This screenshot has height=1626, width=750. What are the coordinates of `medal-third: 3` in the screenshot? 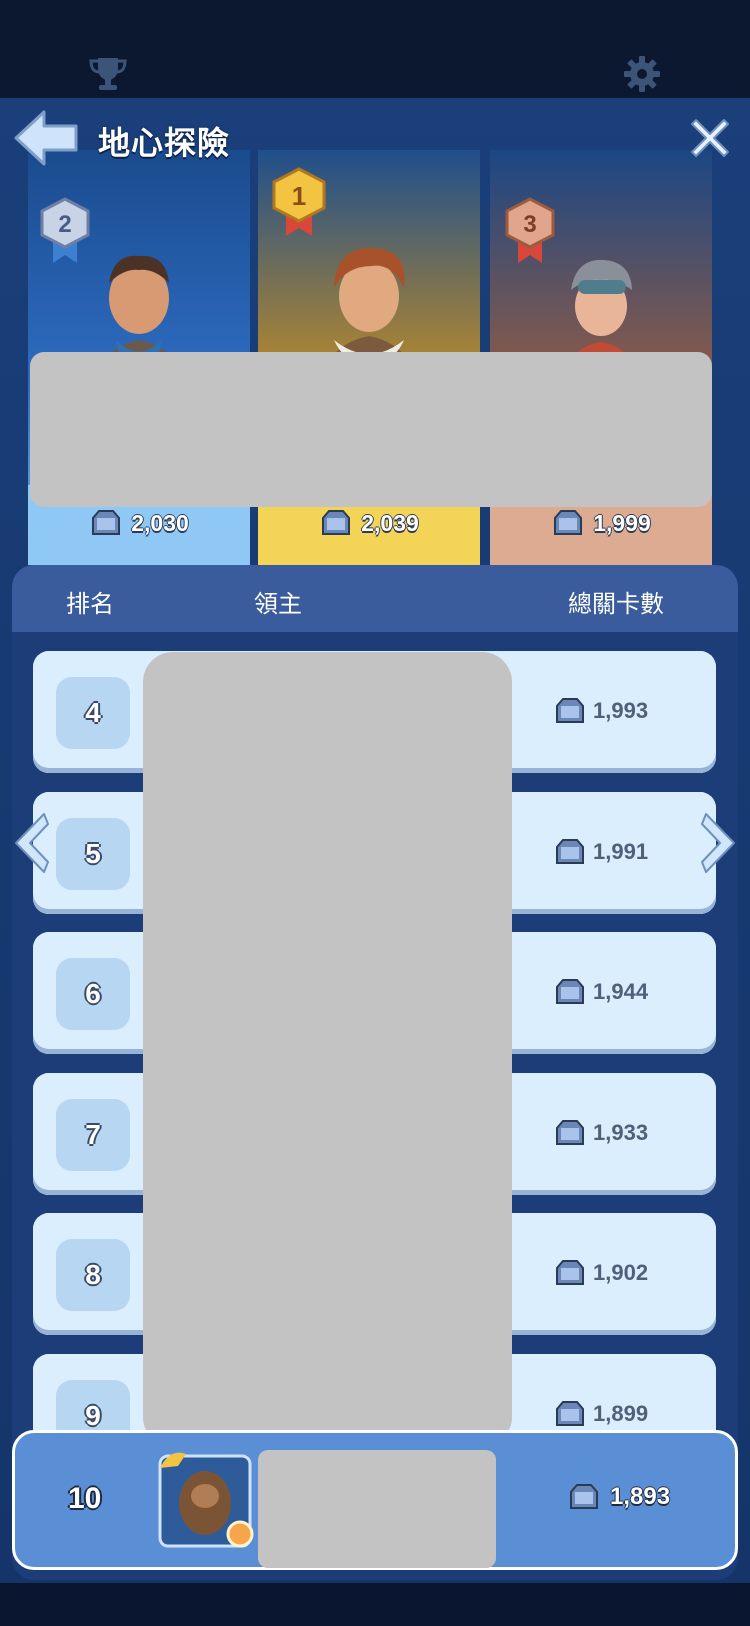 It's located at (530, 231).